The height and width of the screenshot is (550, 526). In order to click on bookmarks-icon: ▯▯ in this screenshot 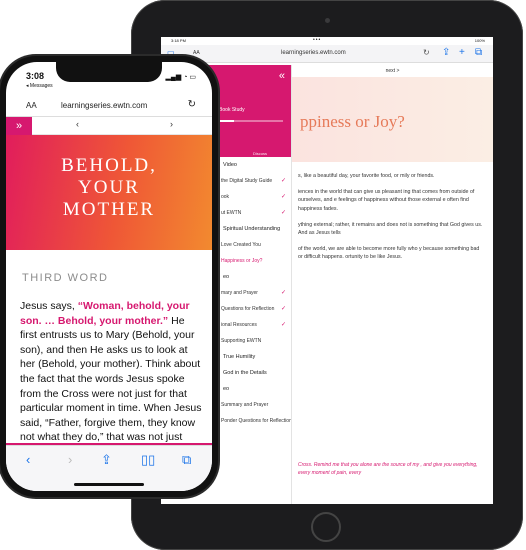, I will do `click(148, 460)`.